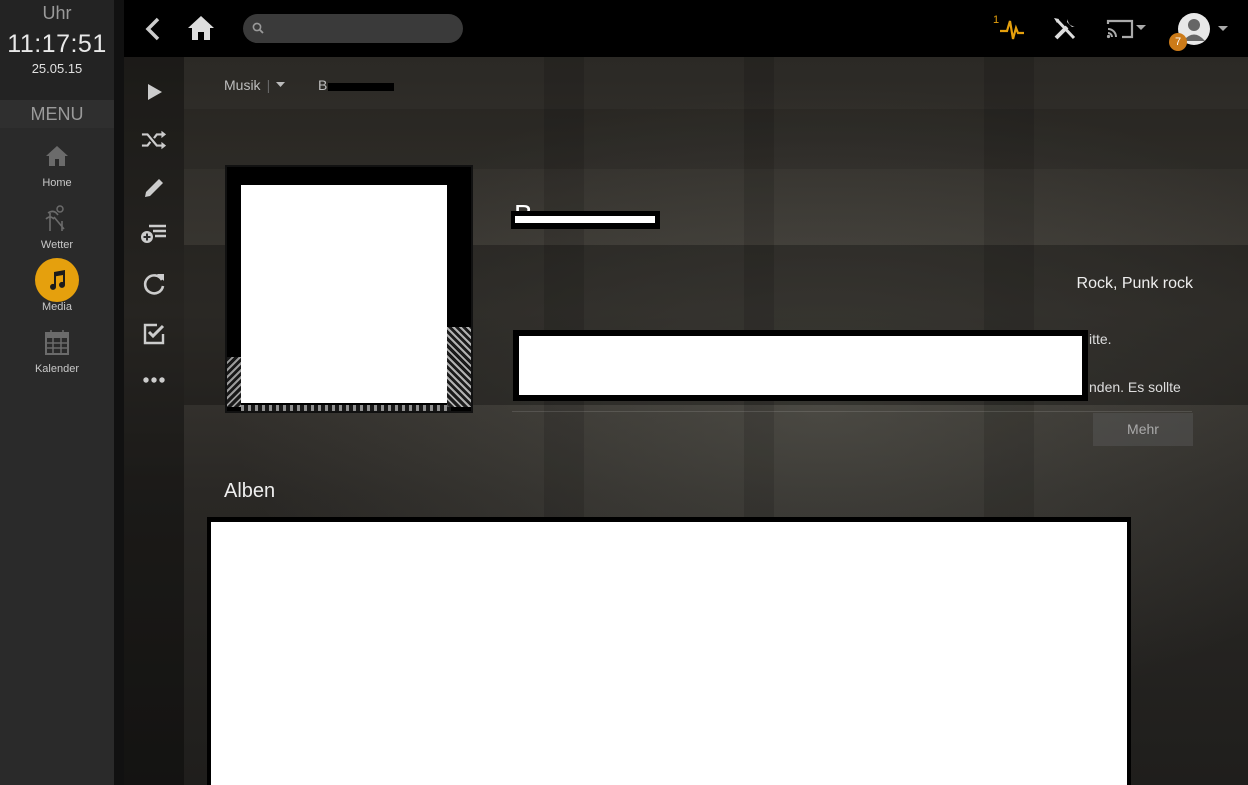 This screenshot has height=785, width=1248. What do you see at coordinates (57, 369) in the screenshot?
I see `menu-item-label: Kalender` at bounding box center [57, 369].